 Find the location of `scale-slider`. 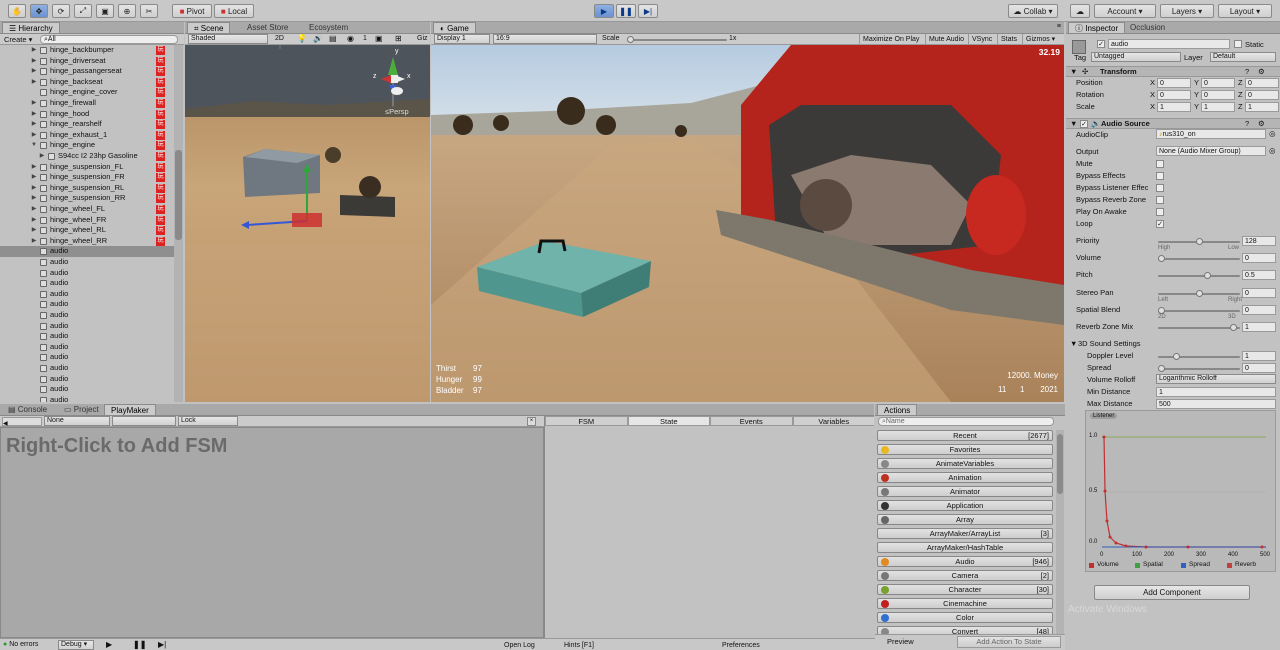

scale-slider is located at coordinates (677, 39).